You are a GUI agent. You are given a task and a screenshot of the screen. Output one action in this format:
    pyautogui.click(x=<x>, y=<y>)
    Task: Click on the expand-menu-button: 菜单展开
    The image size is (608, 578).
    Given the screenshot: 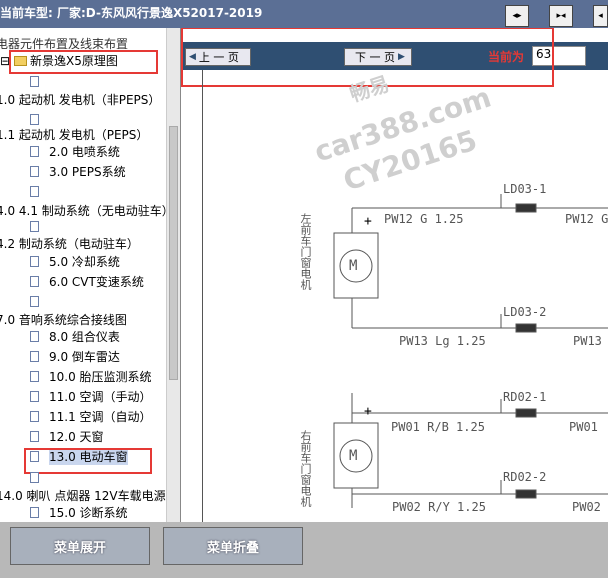 What is the action you would take?
    pyautogui.click(x=80, y=546)
    